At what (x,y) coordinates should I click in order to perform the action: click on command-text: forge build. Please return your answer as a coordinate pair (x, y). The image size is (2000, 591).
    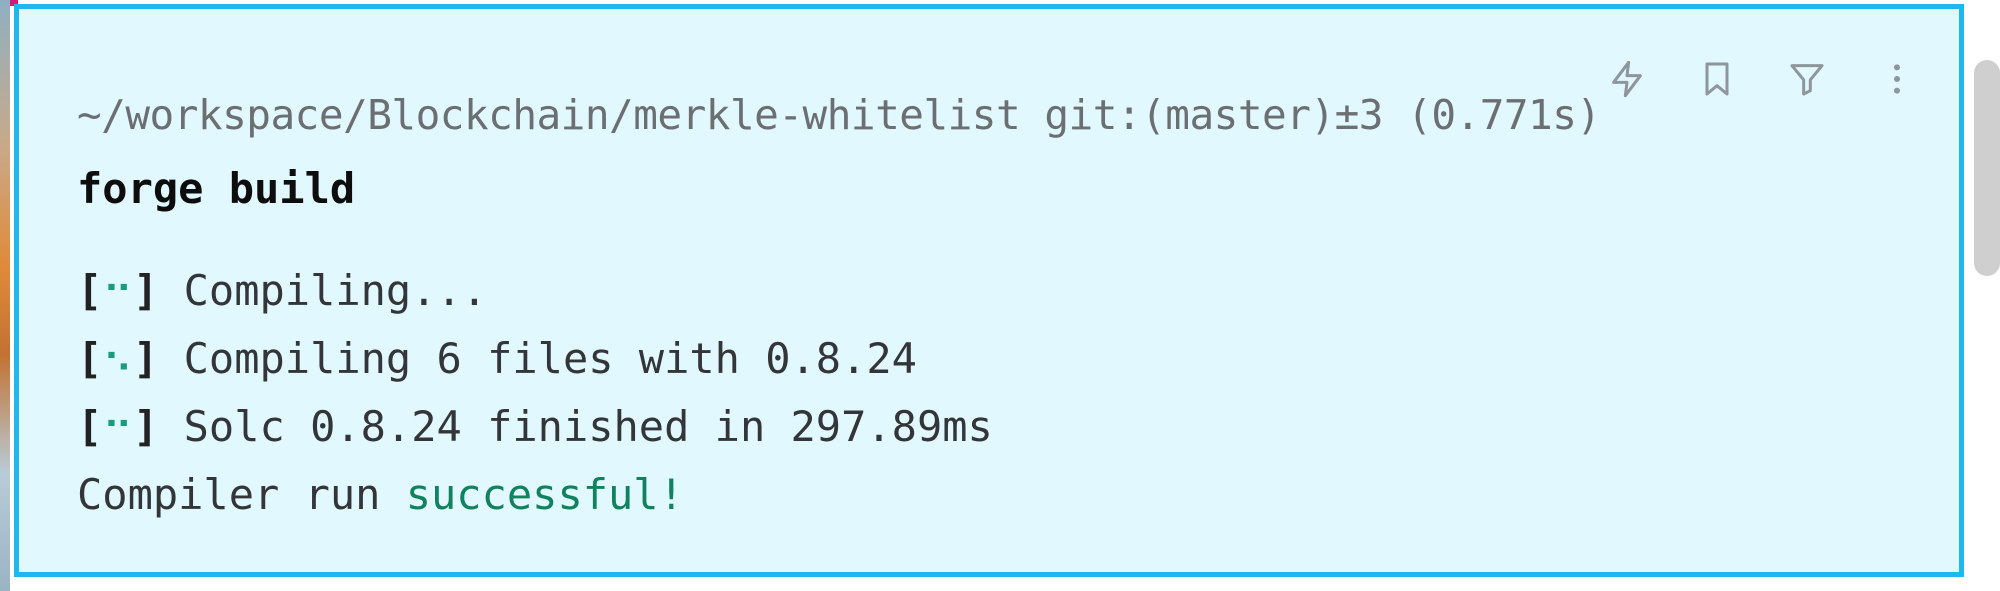
    Looking at the image, I should click on (216, 188).